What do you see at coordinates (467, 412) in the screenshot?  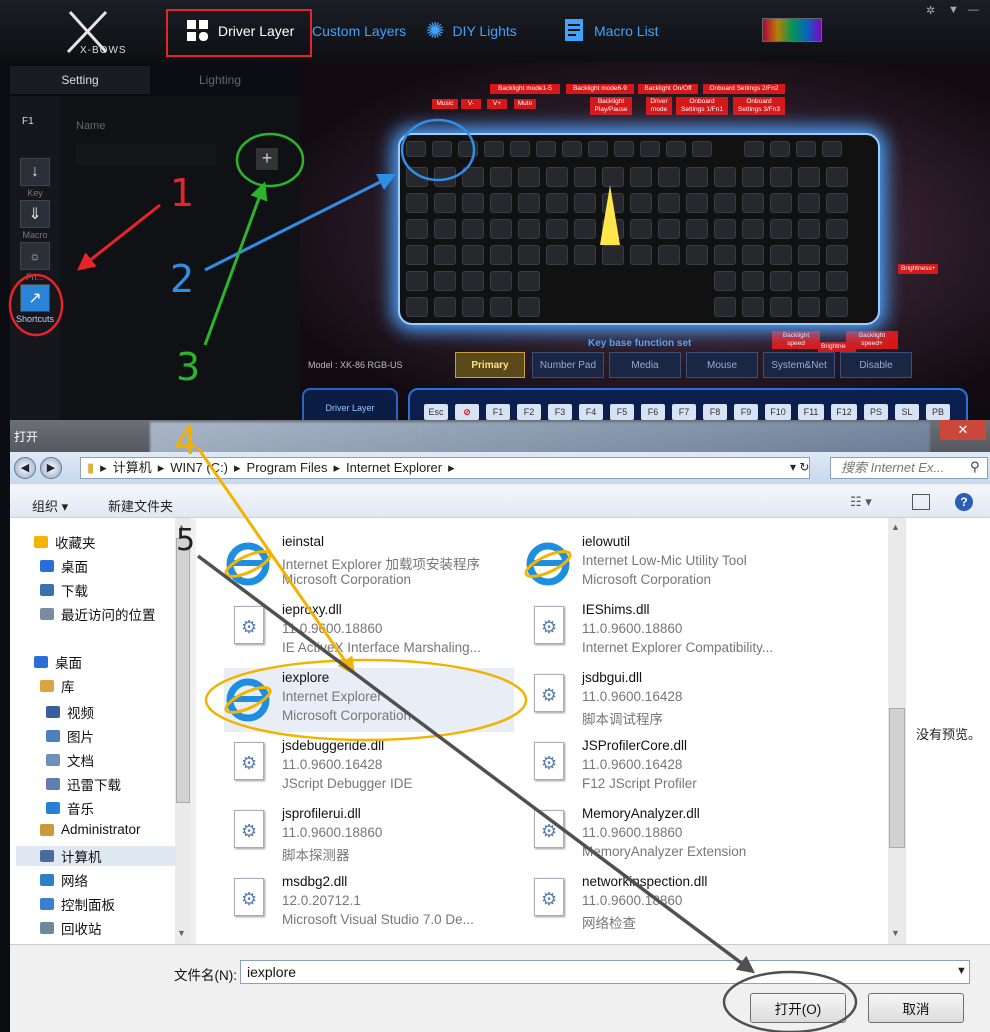 I see `bottom-key: ⊘` at bounding box center [467, 412].